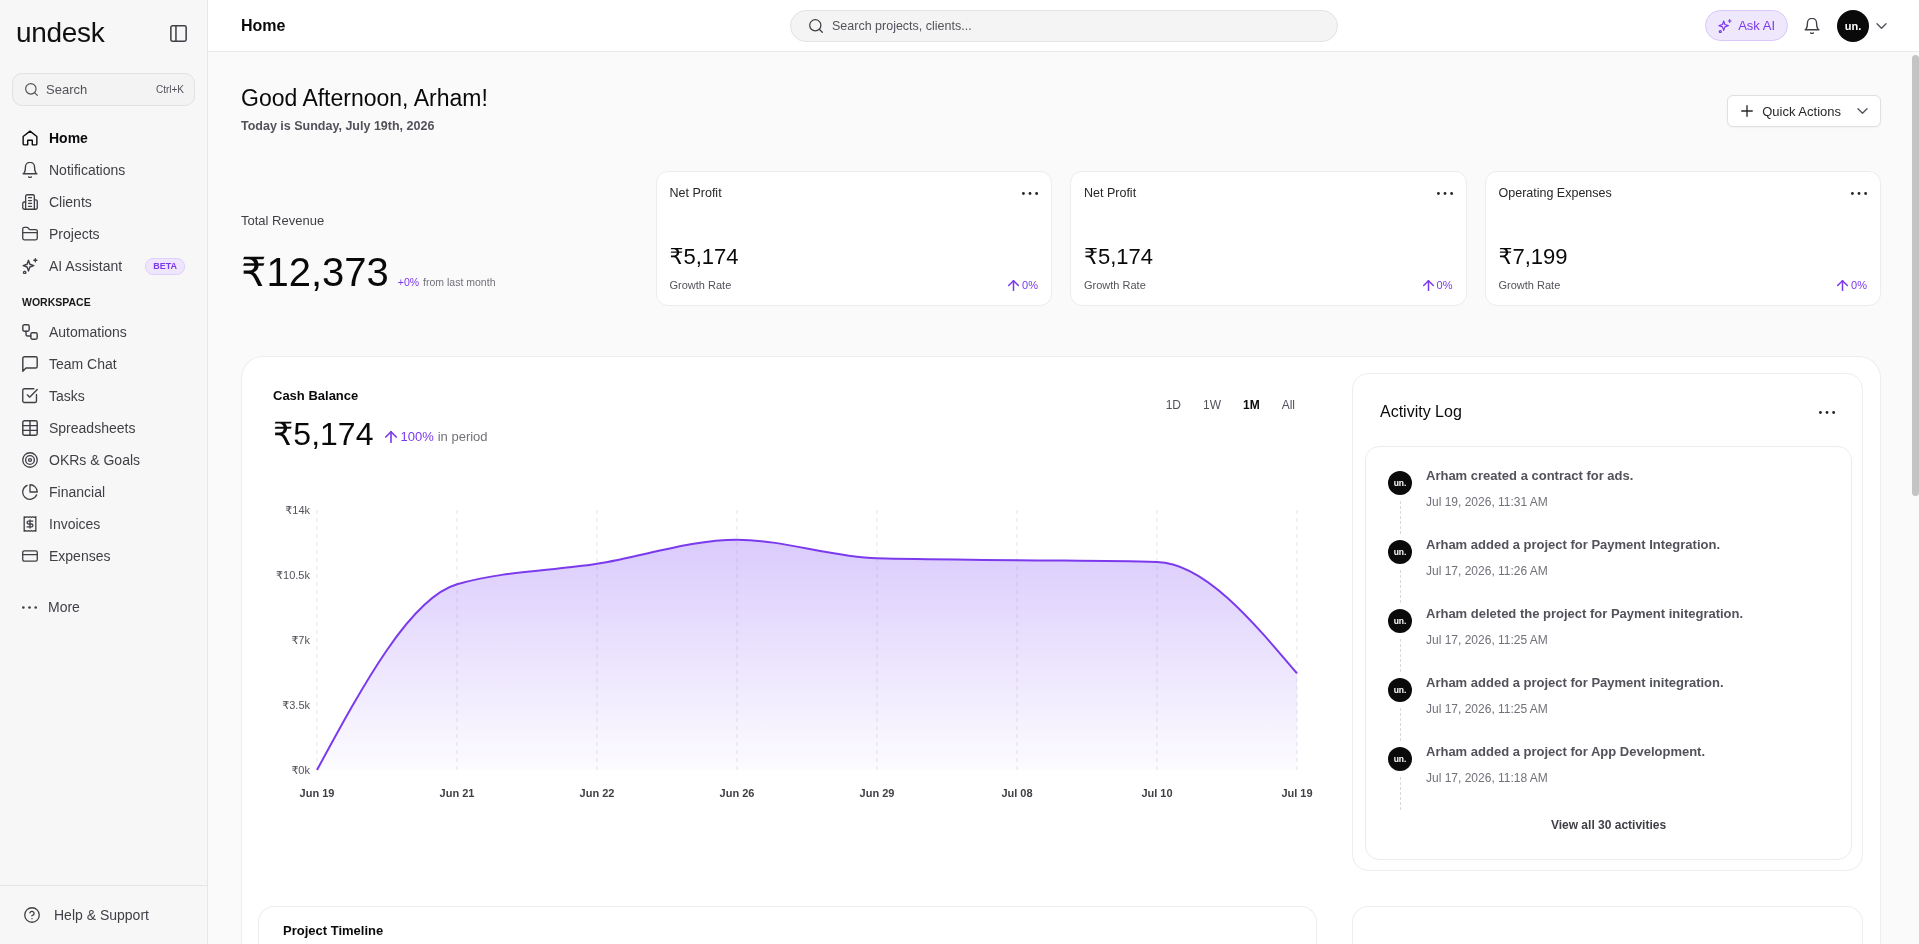 This screenshot has height=944, width=1919. What do you see at coordinates (103, 556) in the screenshot?
I see `nav-item: Expenses` at bounding box center [103, 556].